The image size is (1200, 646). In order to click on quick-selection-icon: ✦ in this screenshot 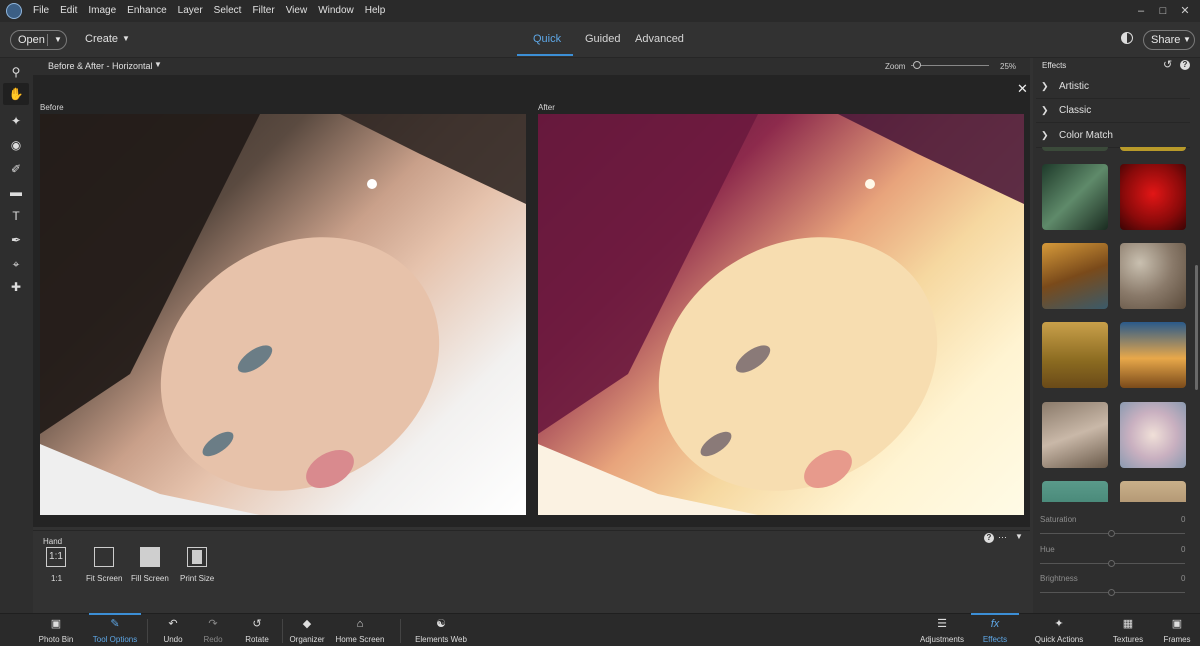, I will do `click(16, 121)`.